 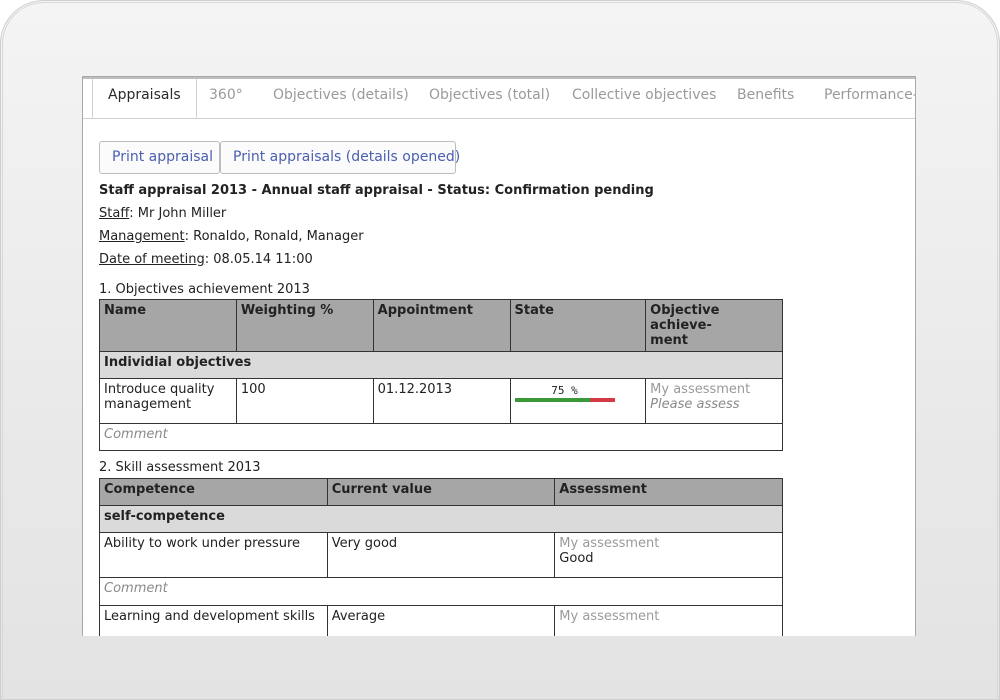 What do you see at coordinates (274, 236) in the screenshot?
I see `management-value: : Ronaldo, Ronald, Manager` at bounding box center [274, 236].